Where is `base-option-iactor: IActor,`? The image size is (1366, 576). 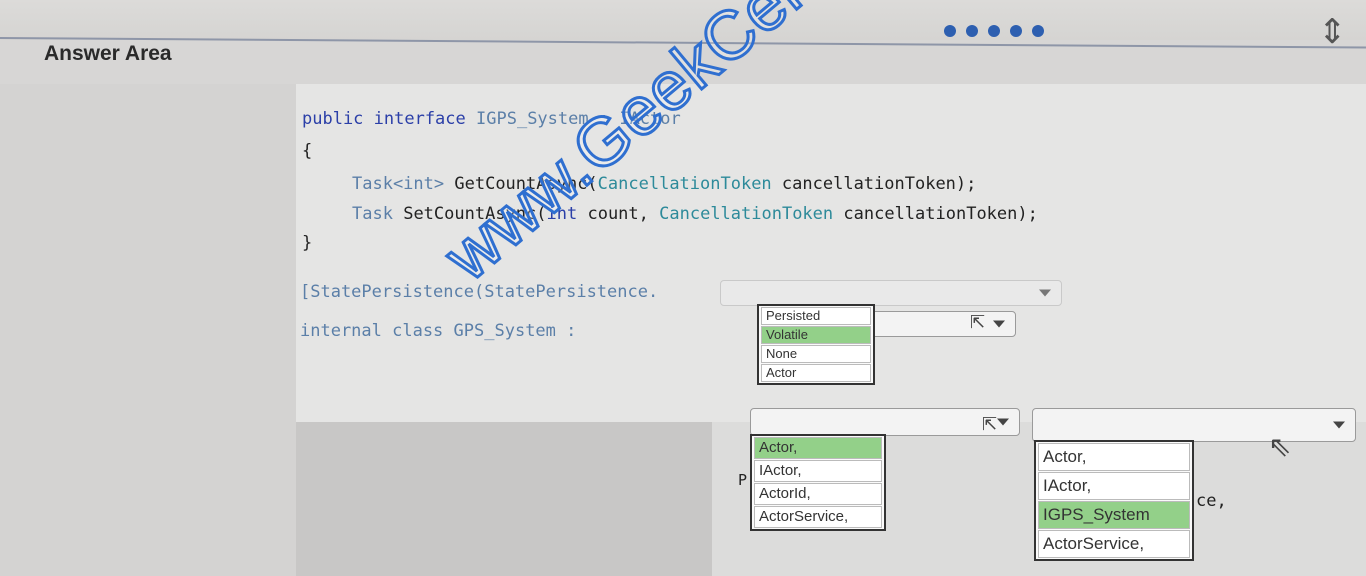 base-option-iactor: IActor, is located at coordinates (818, 471).